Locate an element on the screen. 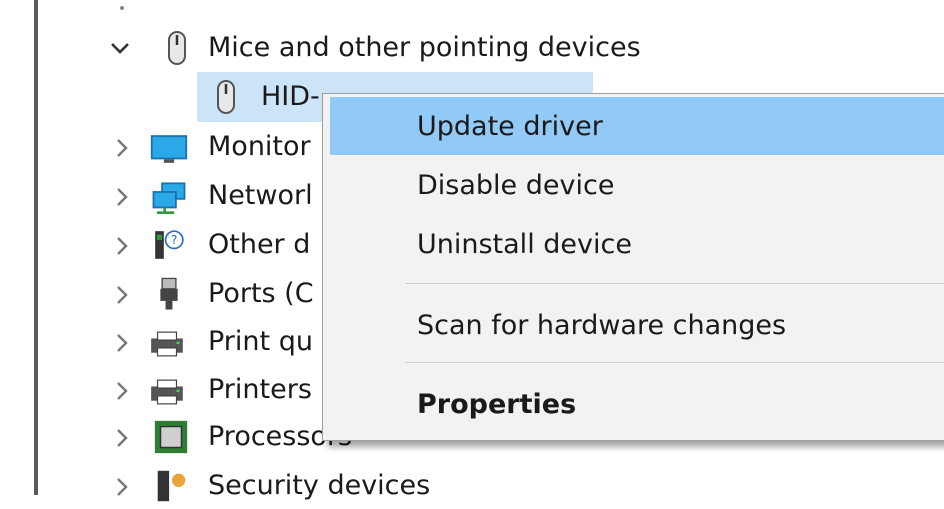  menu-item-uninstall-device: Uninstall device is located at coordinates (637, 244).